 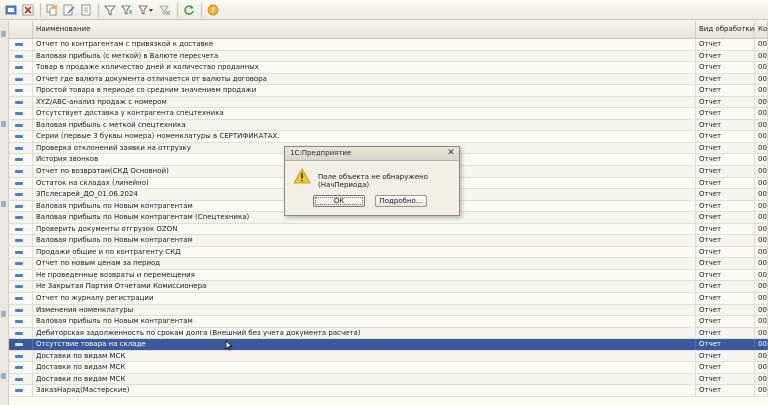 I want to click on cell-name: Не проведенные возвраты и перемещения, so click(x=364, y=275).